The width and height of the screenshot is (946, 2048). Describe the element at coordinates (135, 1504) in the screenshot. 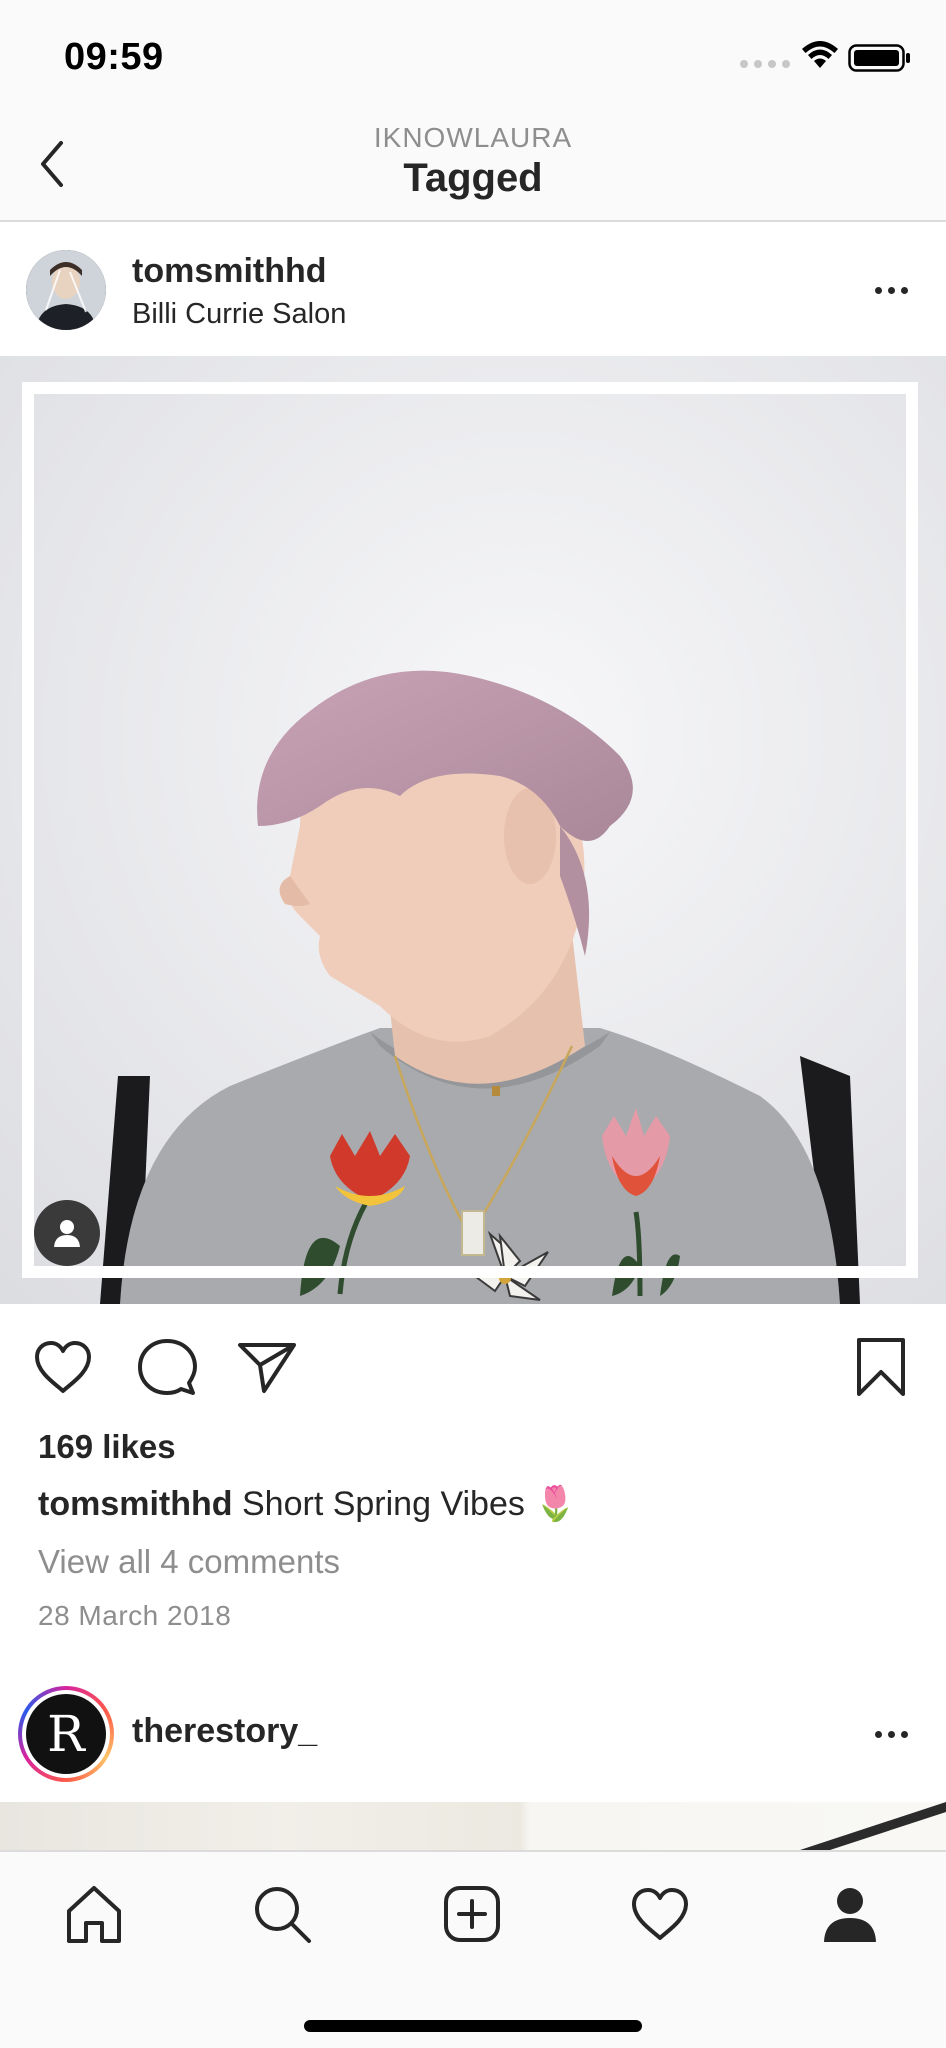

I see `caption-username: tomsmithhd` at that location.